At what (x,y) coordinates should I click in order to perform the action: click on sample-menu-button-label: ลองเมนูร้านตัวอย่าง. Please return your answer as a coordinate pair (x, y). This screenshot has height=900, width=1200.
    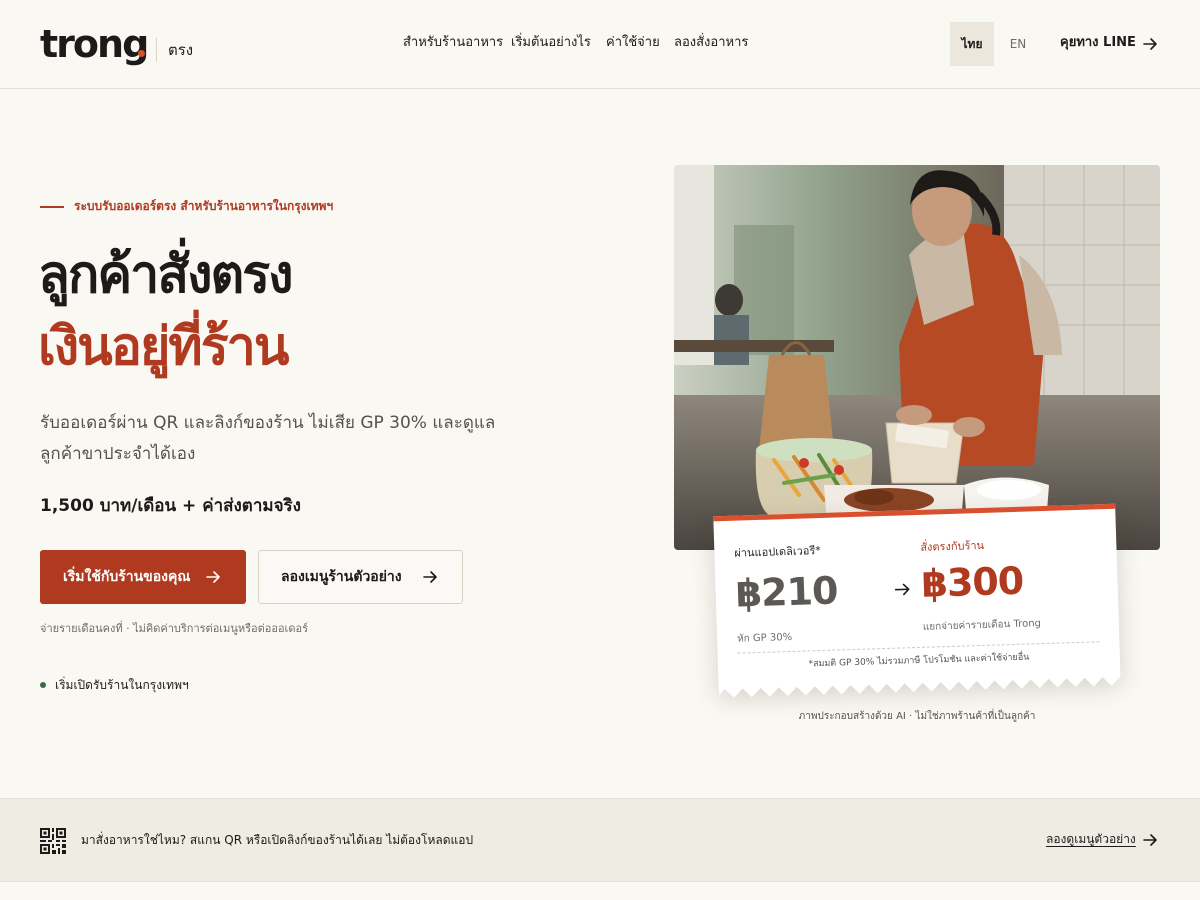
    Looking at the image, I should click on (341, 577).